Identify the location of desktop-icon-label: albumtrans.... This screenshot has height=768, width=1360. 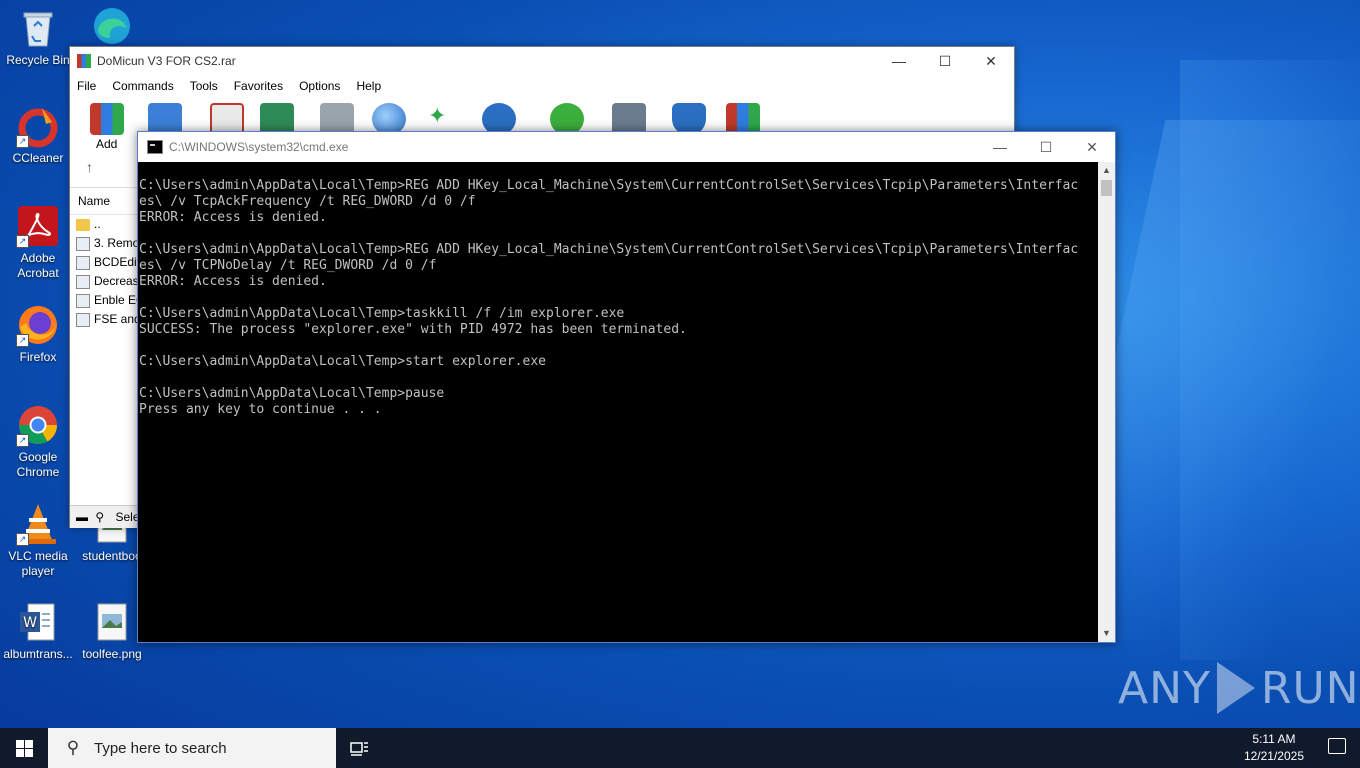
(38, 654).